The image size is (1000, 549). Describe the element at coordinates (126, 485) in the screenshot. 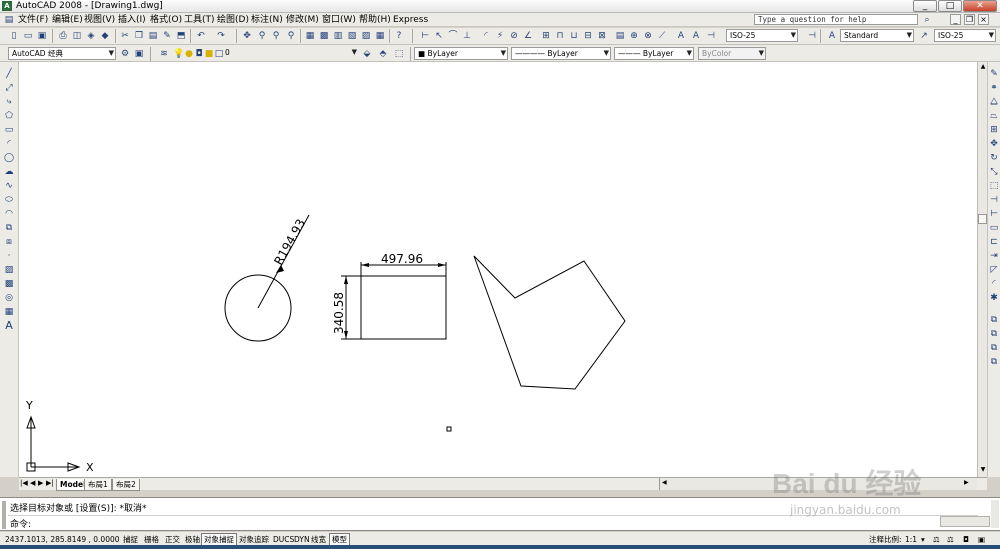

I see `tab-layout2: 布局2` at that location.